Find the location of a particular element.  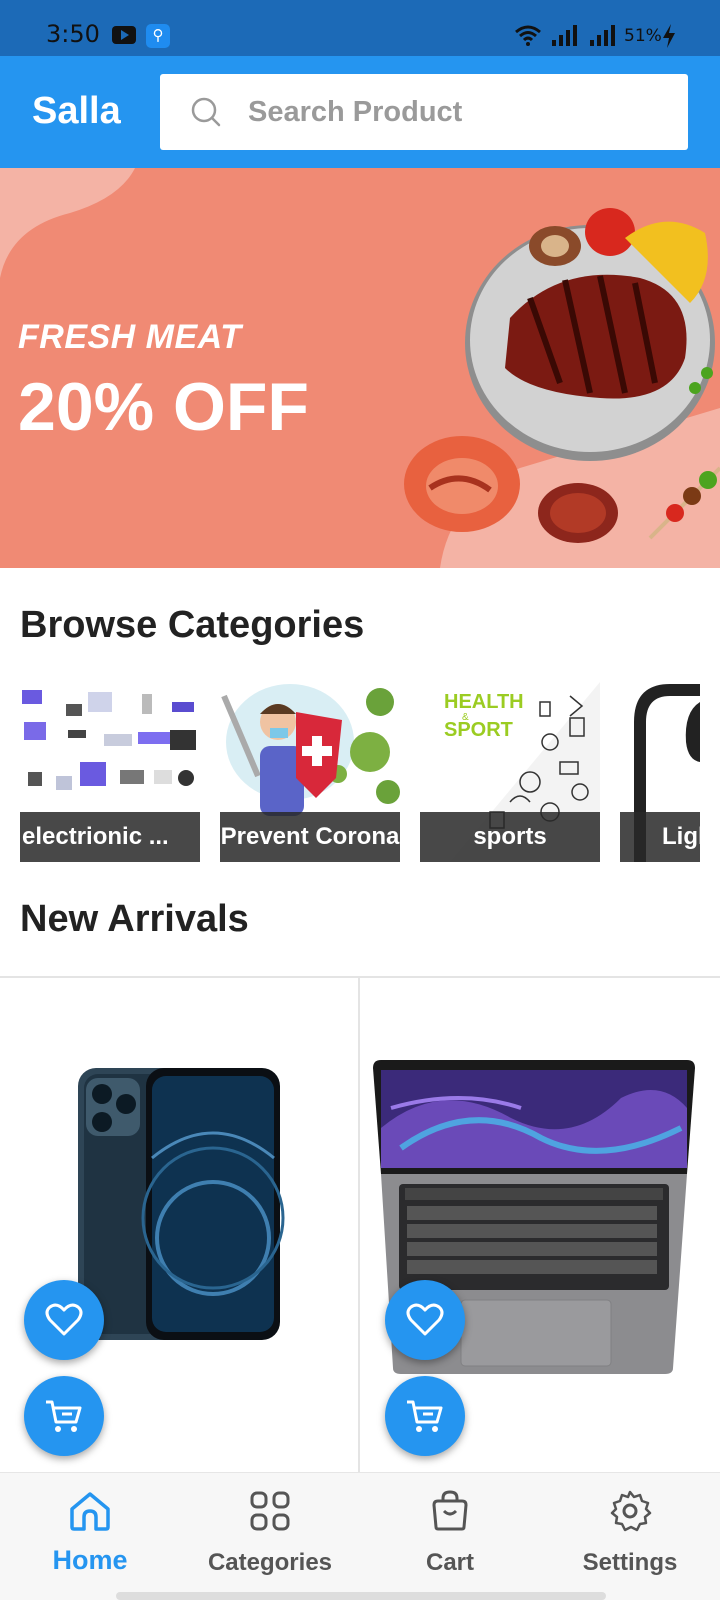

category-card-sports: HEALTH & SPORT sports is located at coordinates (510, 772).